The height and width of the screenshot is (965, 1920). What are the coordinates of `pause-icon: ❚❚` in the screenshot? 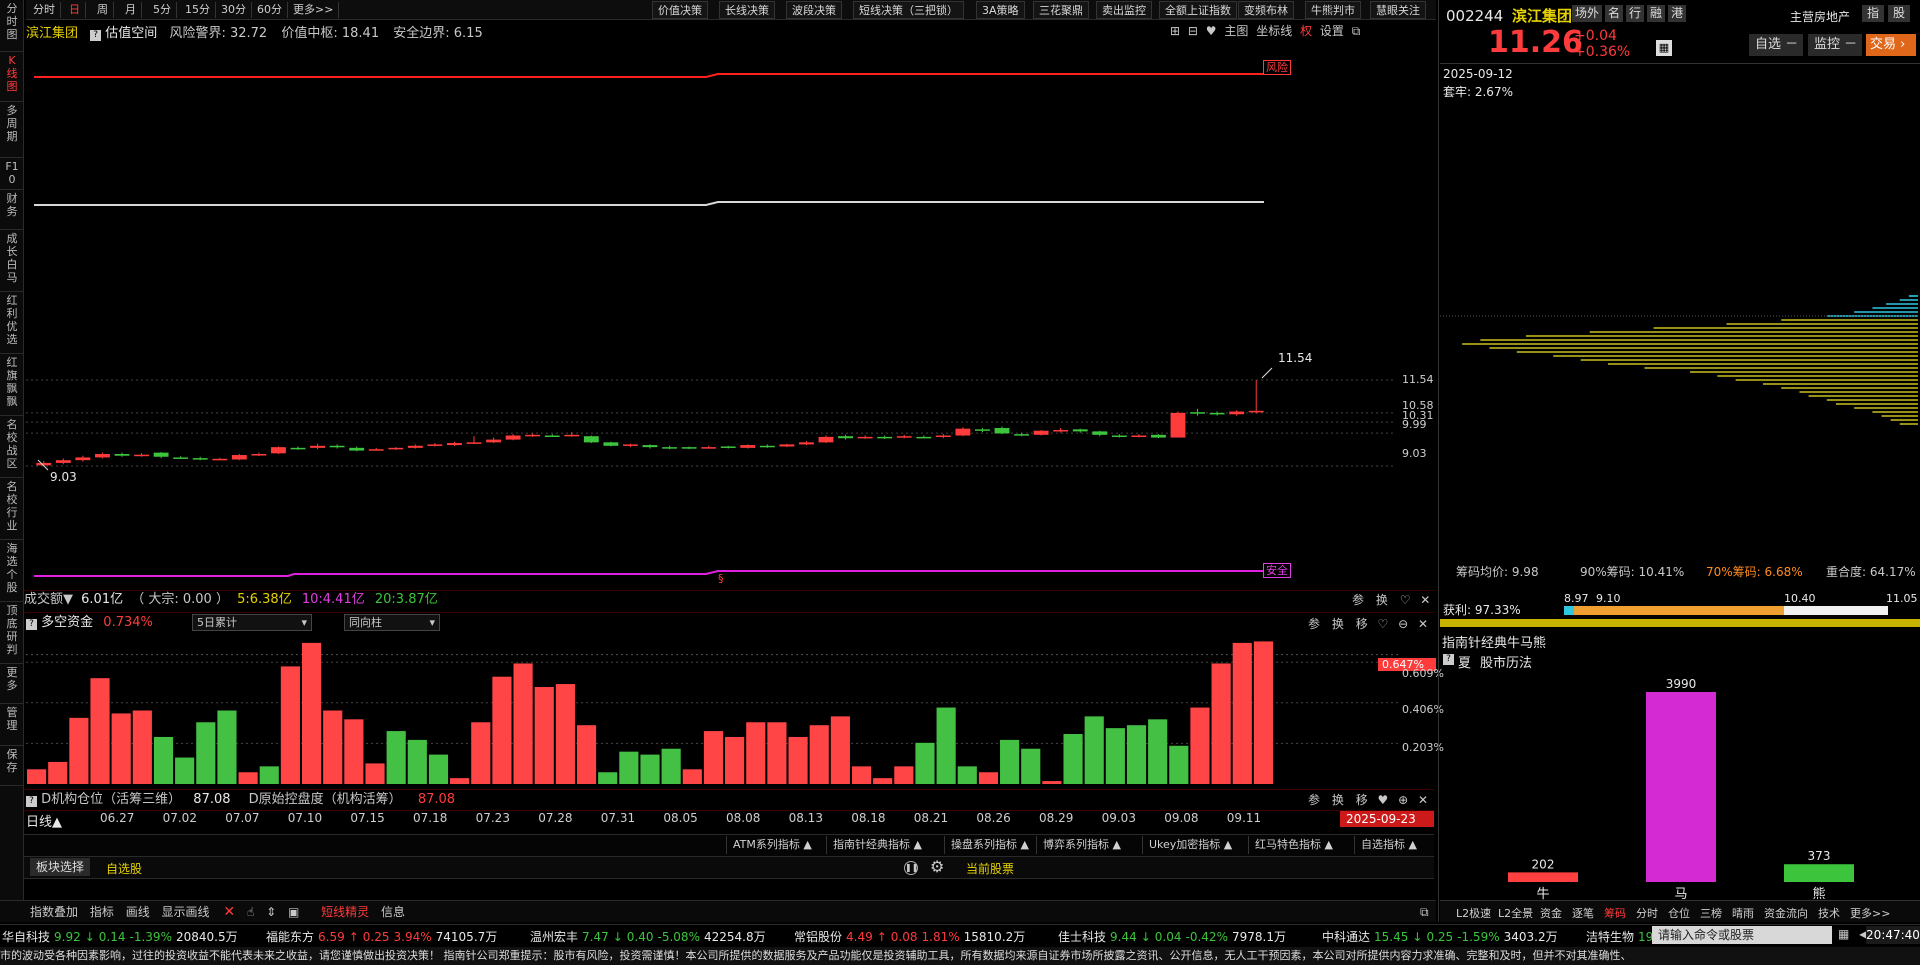 It's located at (911, 868).